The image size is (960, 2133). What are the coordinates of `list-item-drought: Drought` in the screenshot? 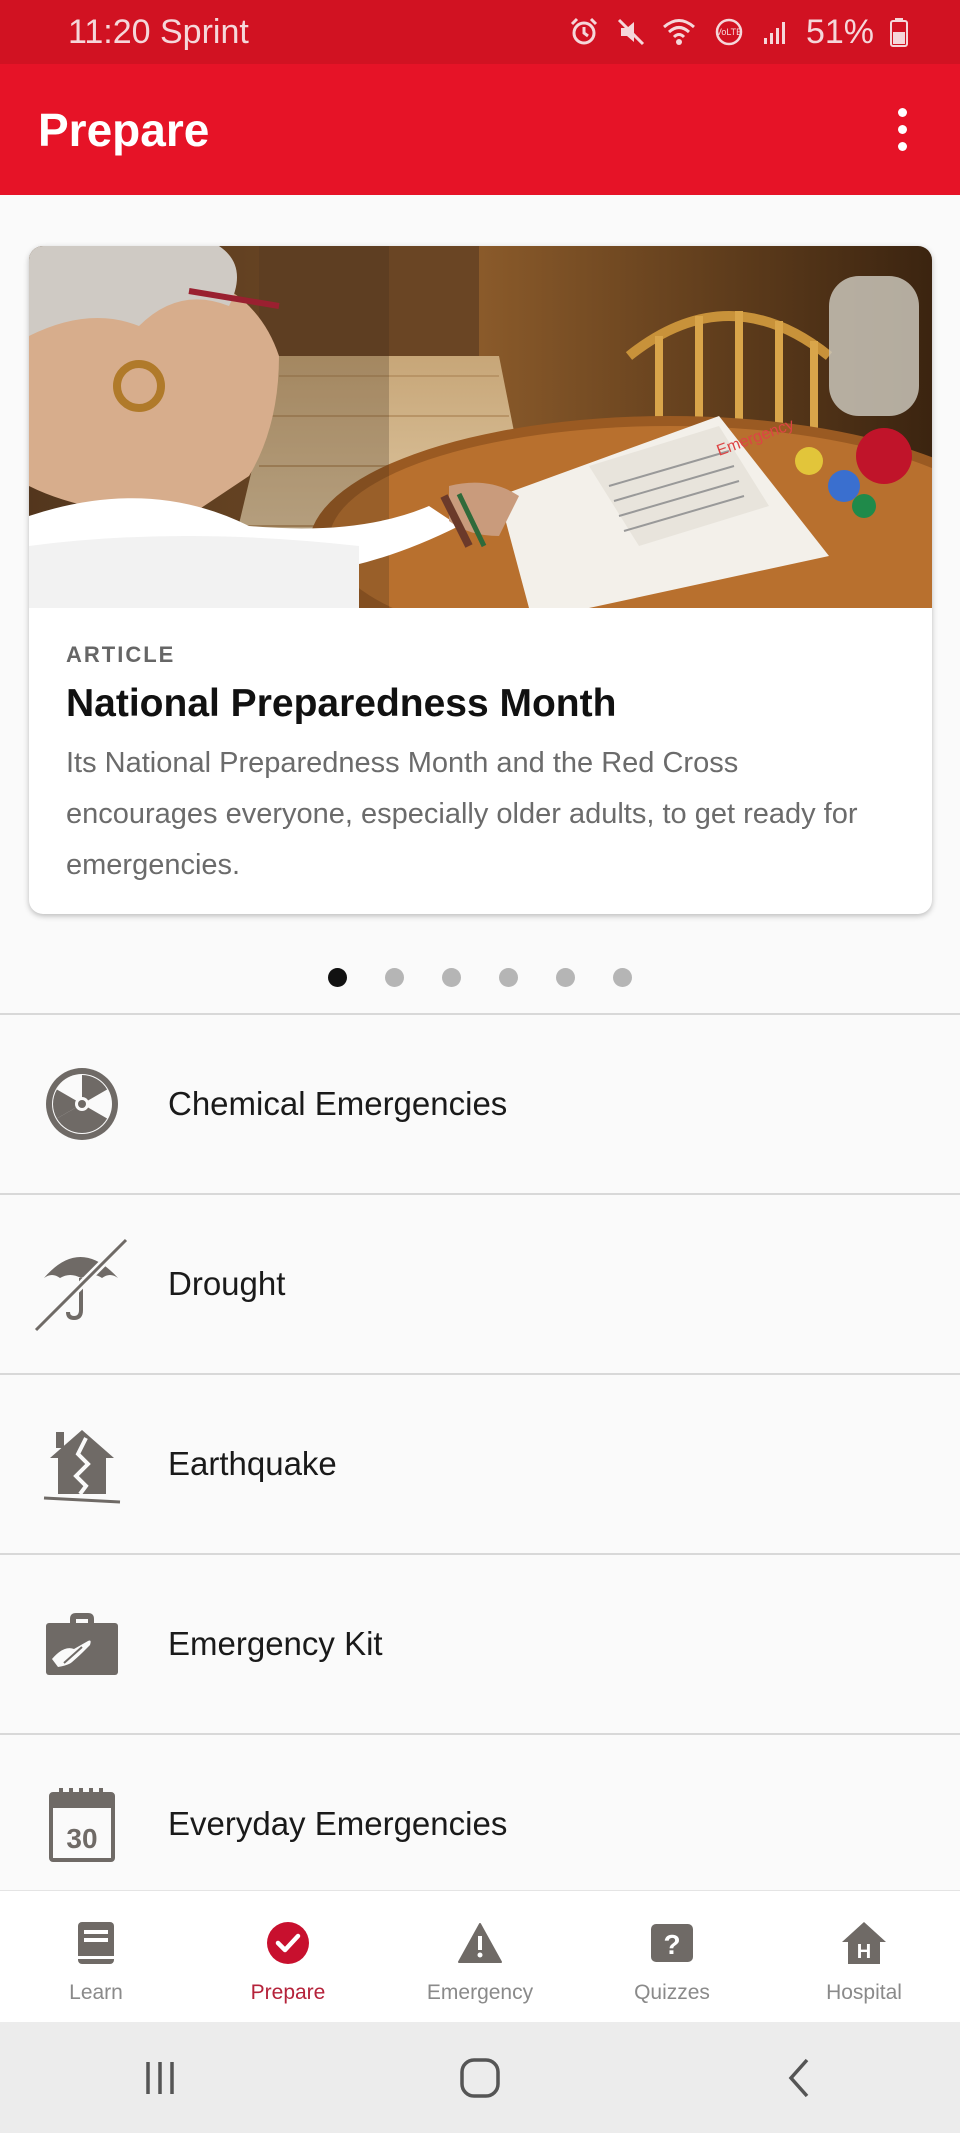 It's located at (480, 1283).